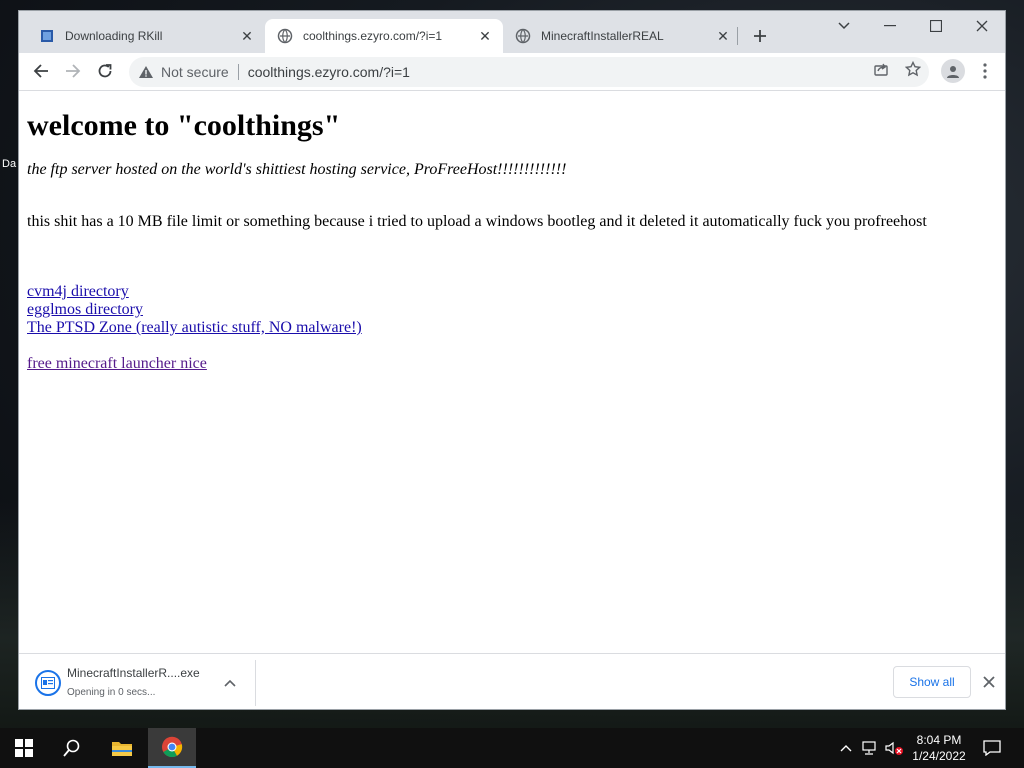 This screenshot has height=768, width=1024. What do you see at coordinates (329, 72) in the screenshot?
I see `url-text: coolthings.ezyro.com/?i=1` at bounding box center [329, 72].